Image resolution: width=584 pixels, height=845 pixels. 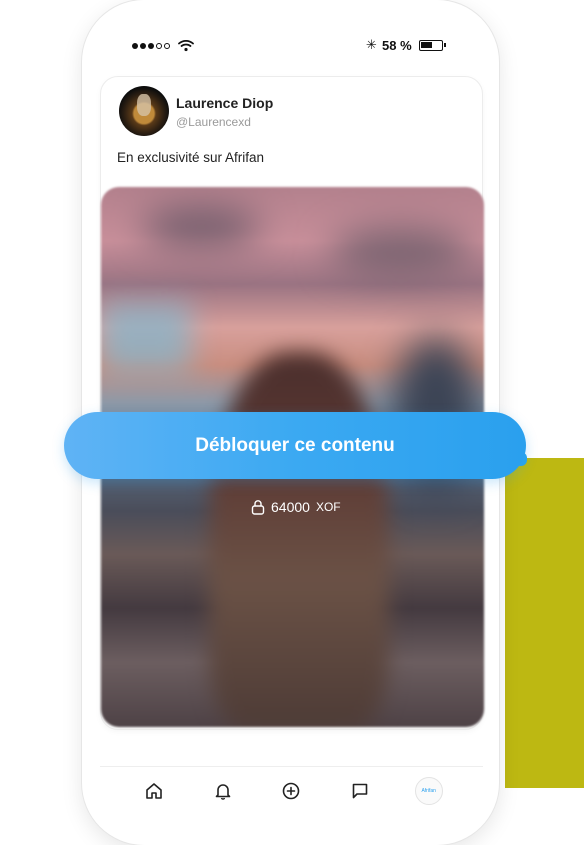 I want to click on battery-icon, so click(x=432, y=45).